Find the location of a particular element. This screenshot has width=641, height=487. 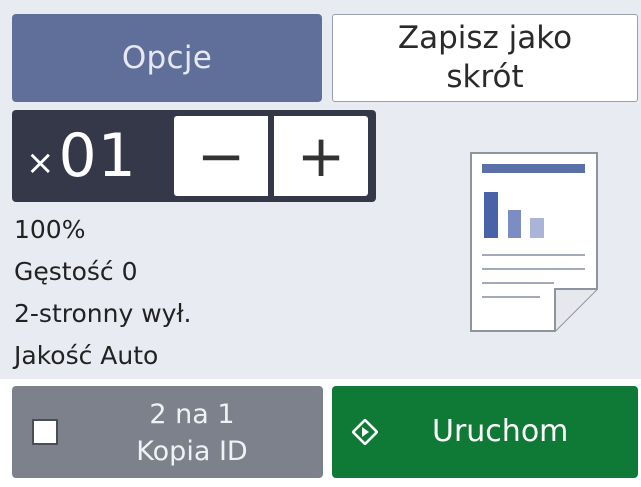

two-in-one-label-line2: Kopia ID is located at coordinates (192, 451).